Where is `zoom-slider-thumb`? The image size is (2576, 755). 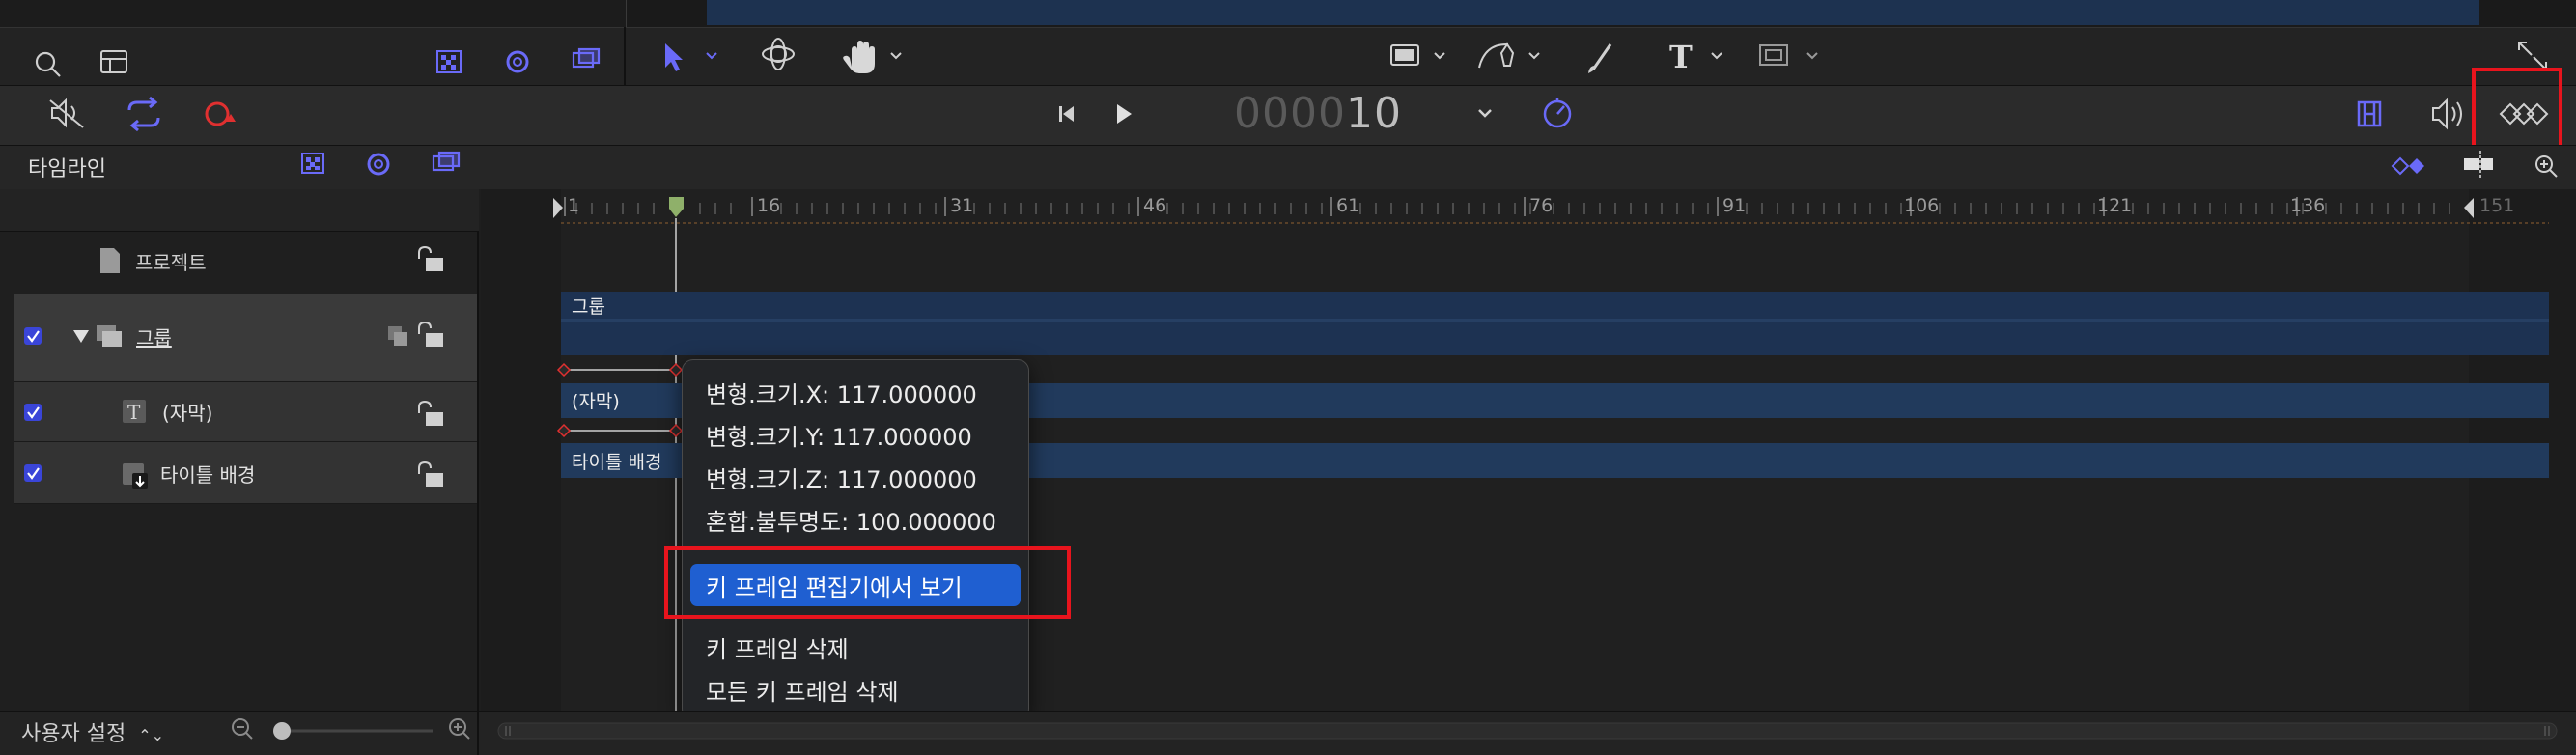
zoom-slider-thumb is located at coordinates (282, 731).